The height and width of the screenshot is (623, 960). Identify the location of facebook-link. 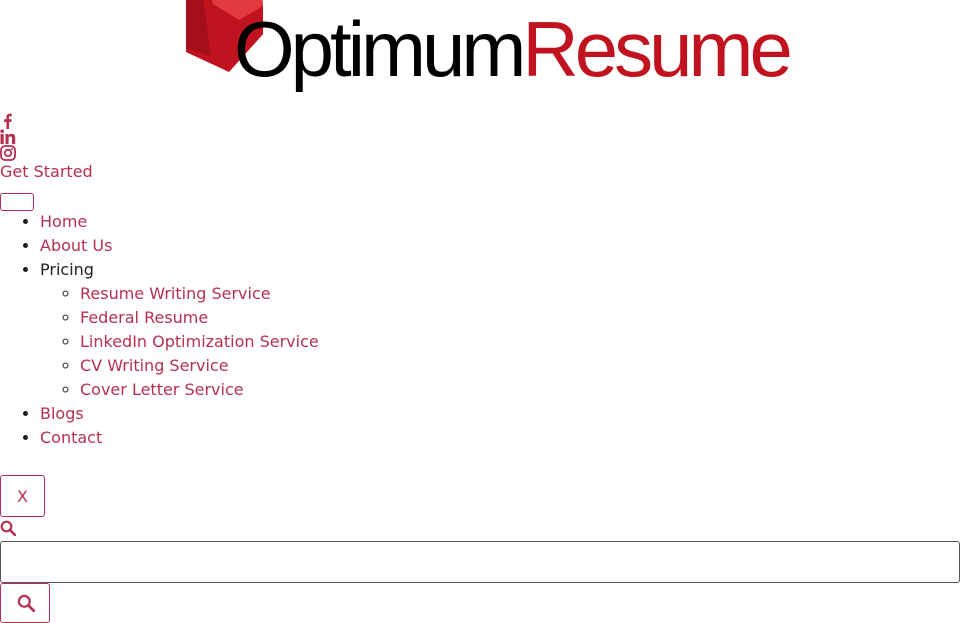
(8, 121).